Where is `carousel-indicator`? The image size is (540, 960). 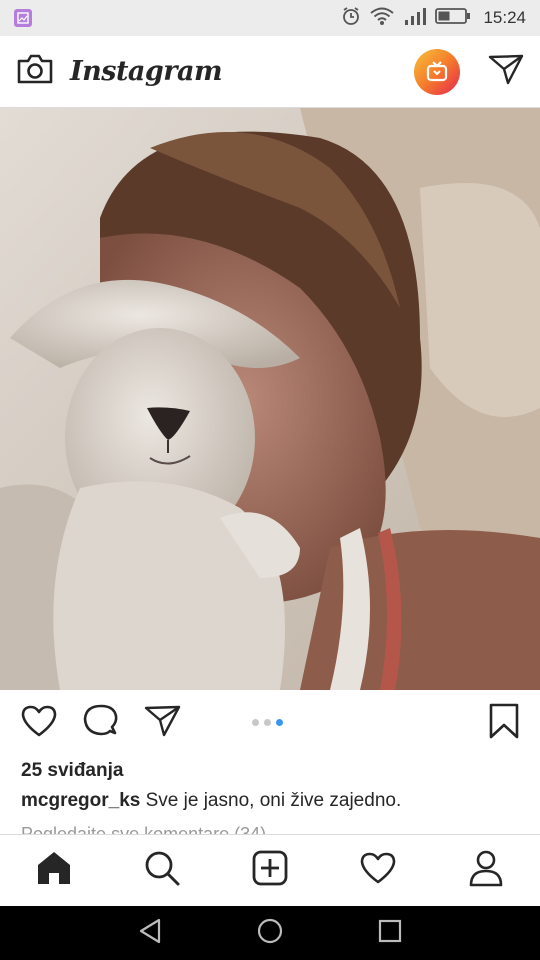
carousel-indicator is located at coordinates (267, 722).